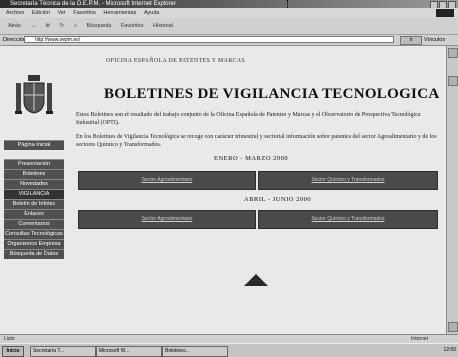  What do you see at coordinates (84, 13) in the screenshot?
I see `menu-favoritos: Favoritos` at bounding box center [84, 13].